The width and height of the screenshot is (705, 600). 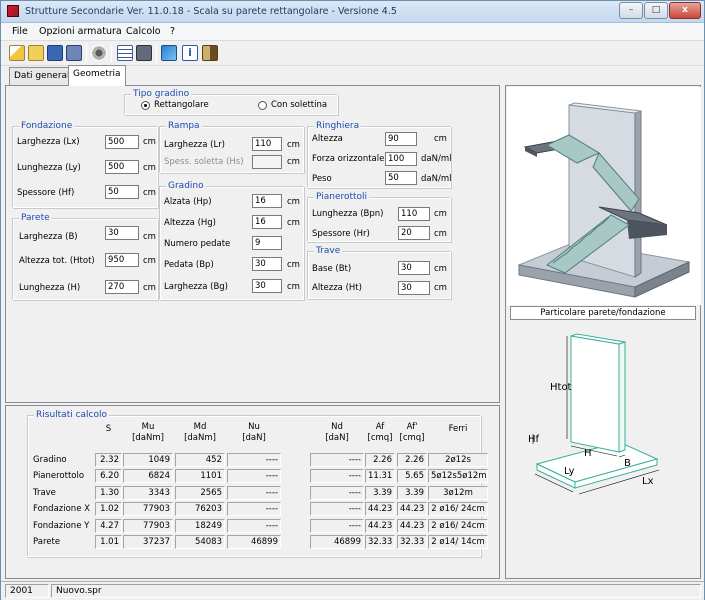 I want to click on results-row-label: Fondazione Y, so click(x=61, y=525).